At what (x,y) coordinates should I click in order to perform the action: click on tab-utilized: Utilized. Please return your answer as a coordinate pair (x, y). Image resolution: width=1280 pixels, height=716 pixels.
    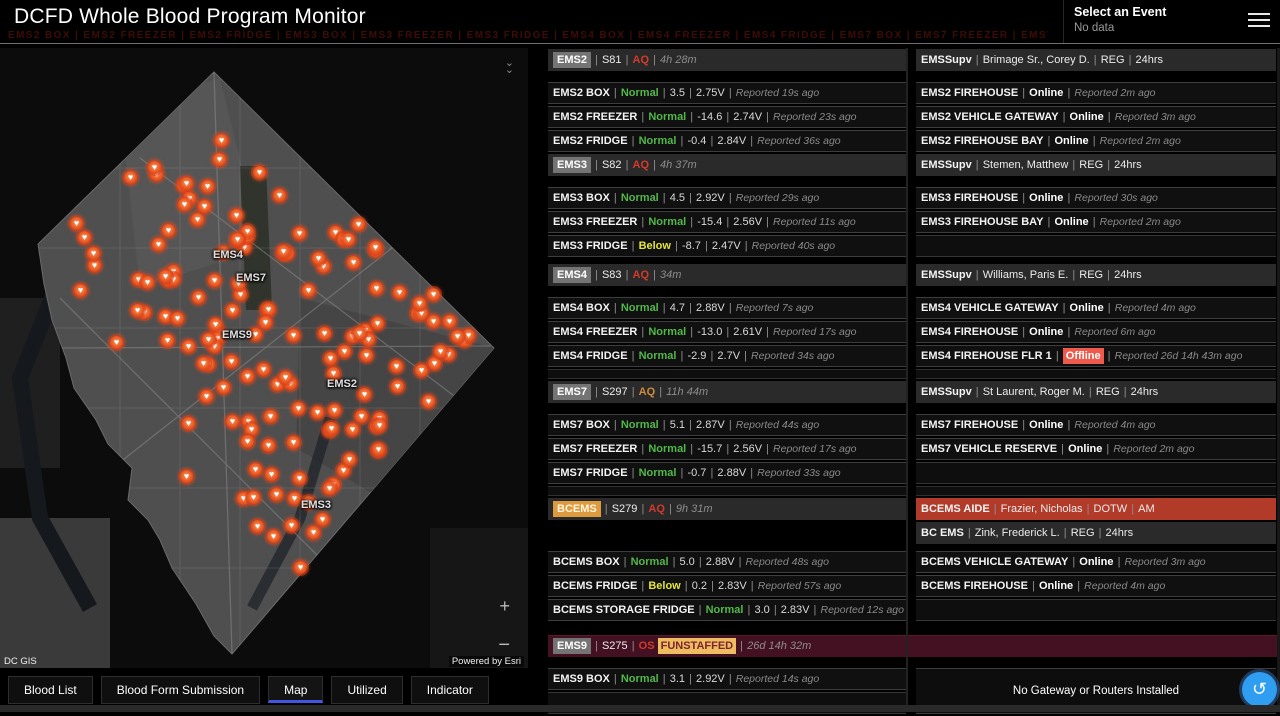
    Looking at the image, I should click on (367, 690).